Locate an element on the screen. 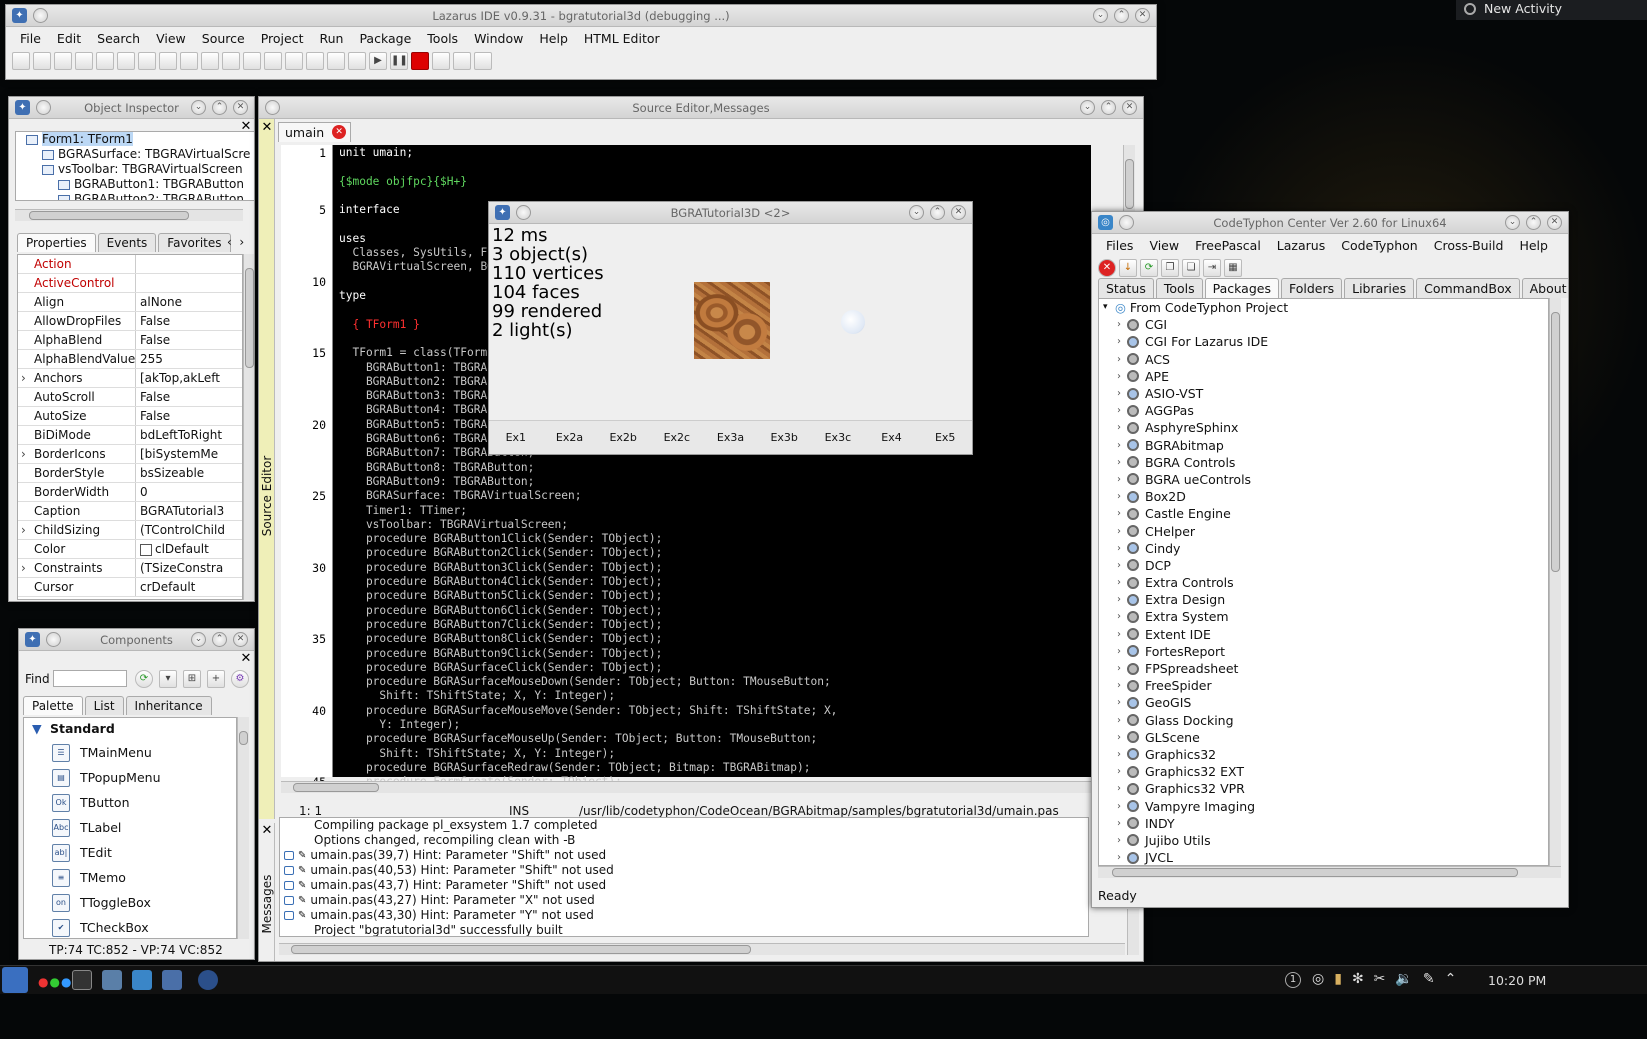  remove-from-project-icon is located at coordinates (315, 61).